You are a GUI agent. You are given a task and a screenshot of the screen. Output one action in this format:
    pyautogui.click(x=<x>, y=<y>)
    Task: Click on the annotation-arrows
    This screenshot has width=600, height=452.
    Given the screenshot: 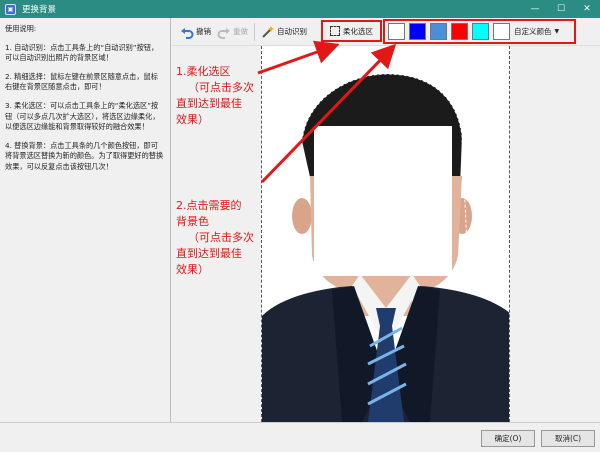 What is the action you would take?
    pyautogui.click(x=327, y=112)
    